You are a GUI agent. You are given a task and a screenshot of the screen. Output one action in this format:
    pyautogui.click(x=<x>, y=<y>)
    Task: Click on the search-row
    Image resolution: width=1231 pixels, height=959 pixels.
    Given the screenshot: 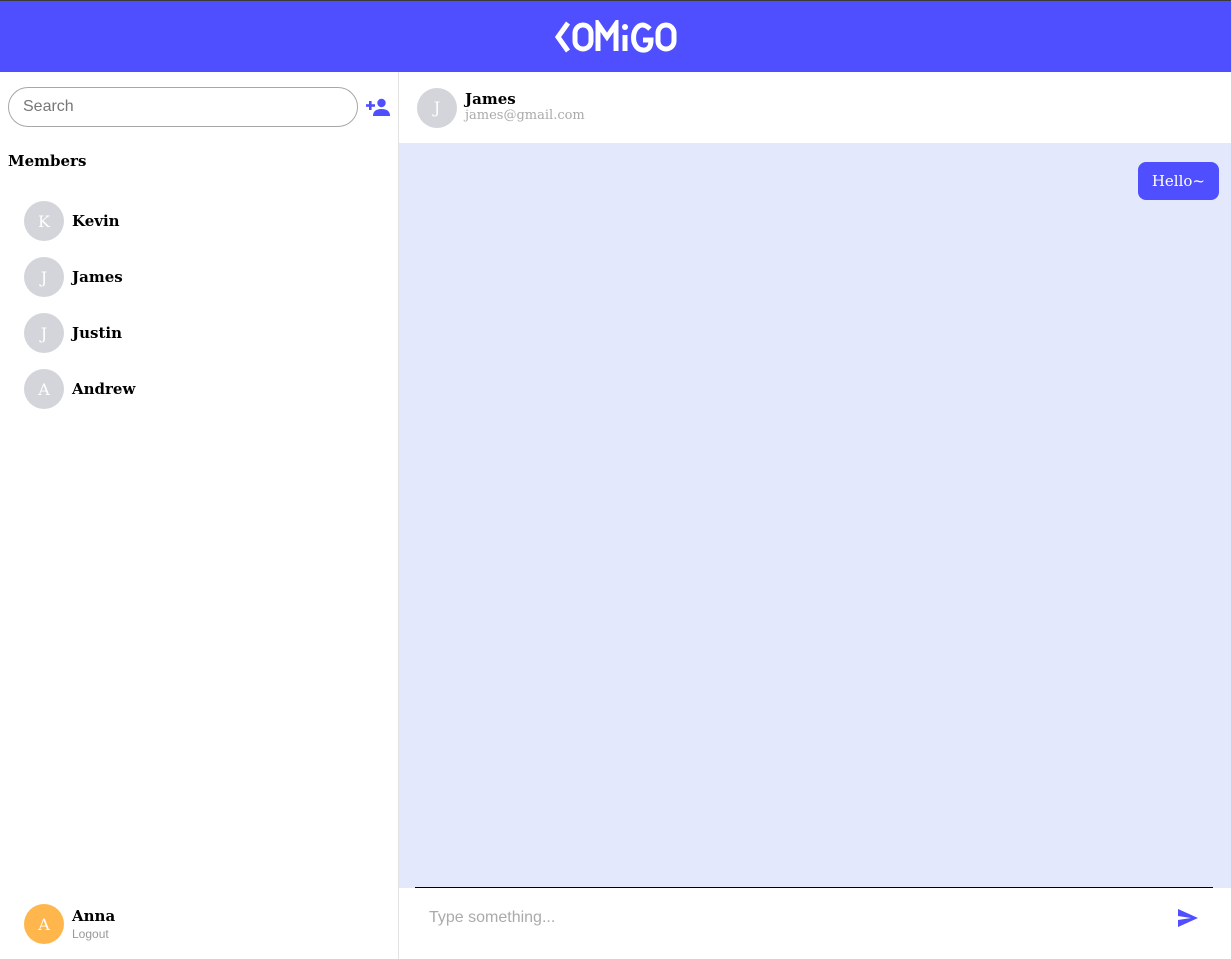 What is the action you would take?
    pyautogui.click(x=200, y=107)
    